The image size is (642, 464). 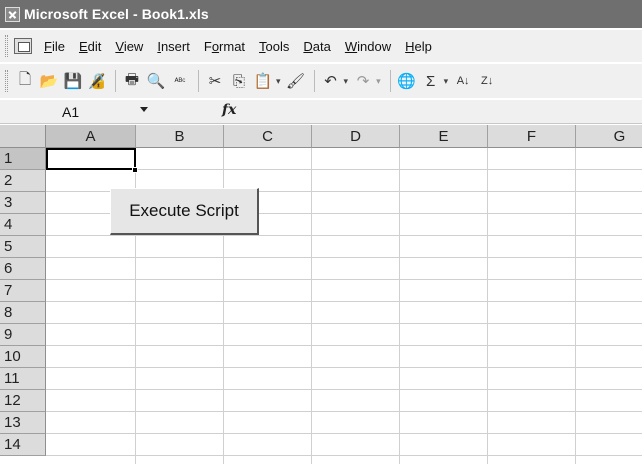 What do you see at coordinates (144, 109) in the screenshot?
I see `name-box-dropdown-icon` at bounding box center [144, 109].